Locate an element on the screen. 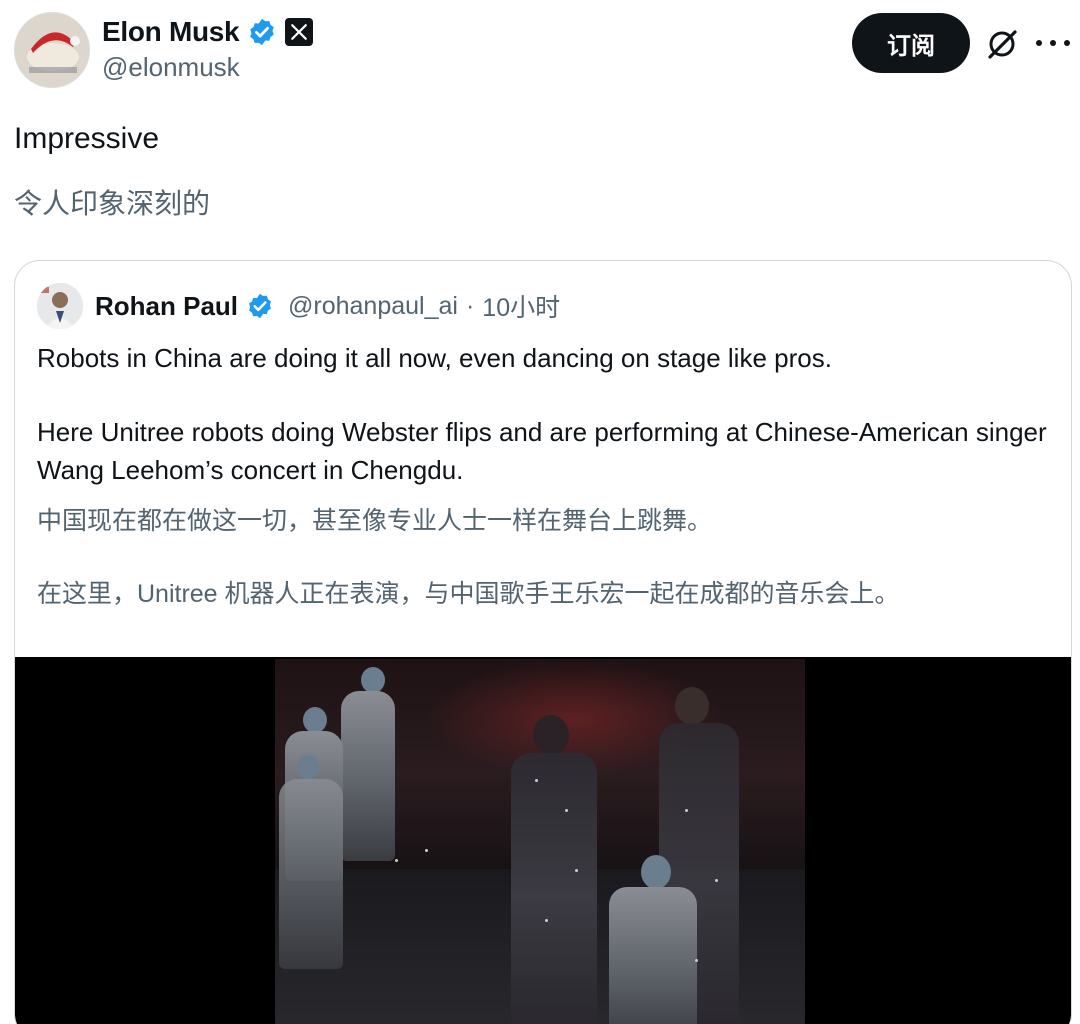  quote-timestamp: 10小时 is located at coordinates (521, 306).